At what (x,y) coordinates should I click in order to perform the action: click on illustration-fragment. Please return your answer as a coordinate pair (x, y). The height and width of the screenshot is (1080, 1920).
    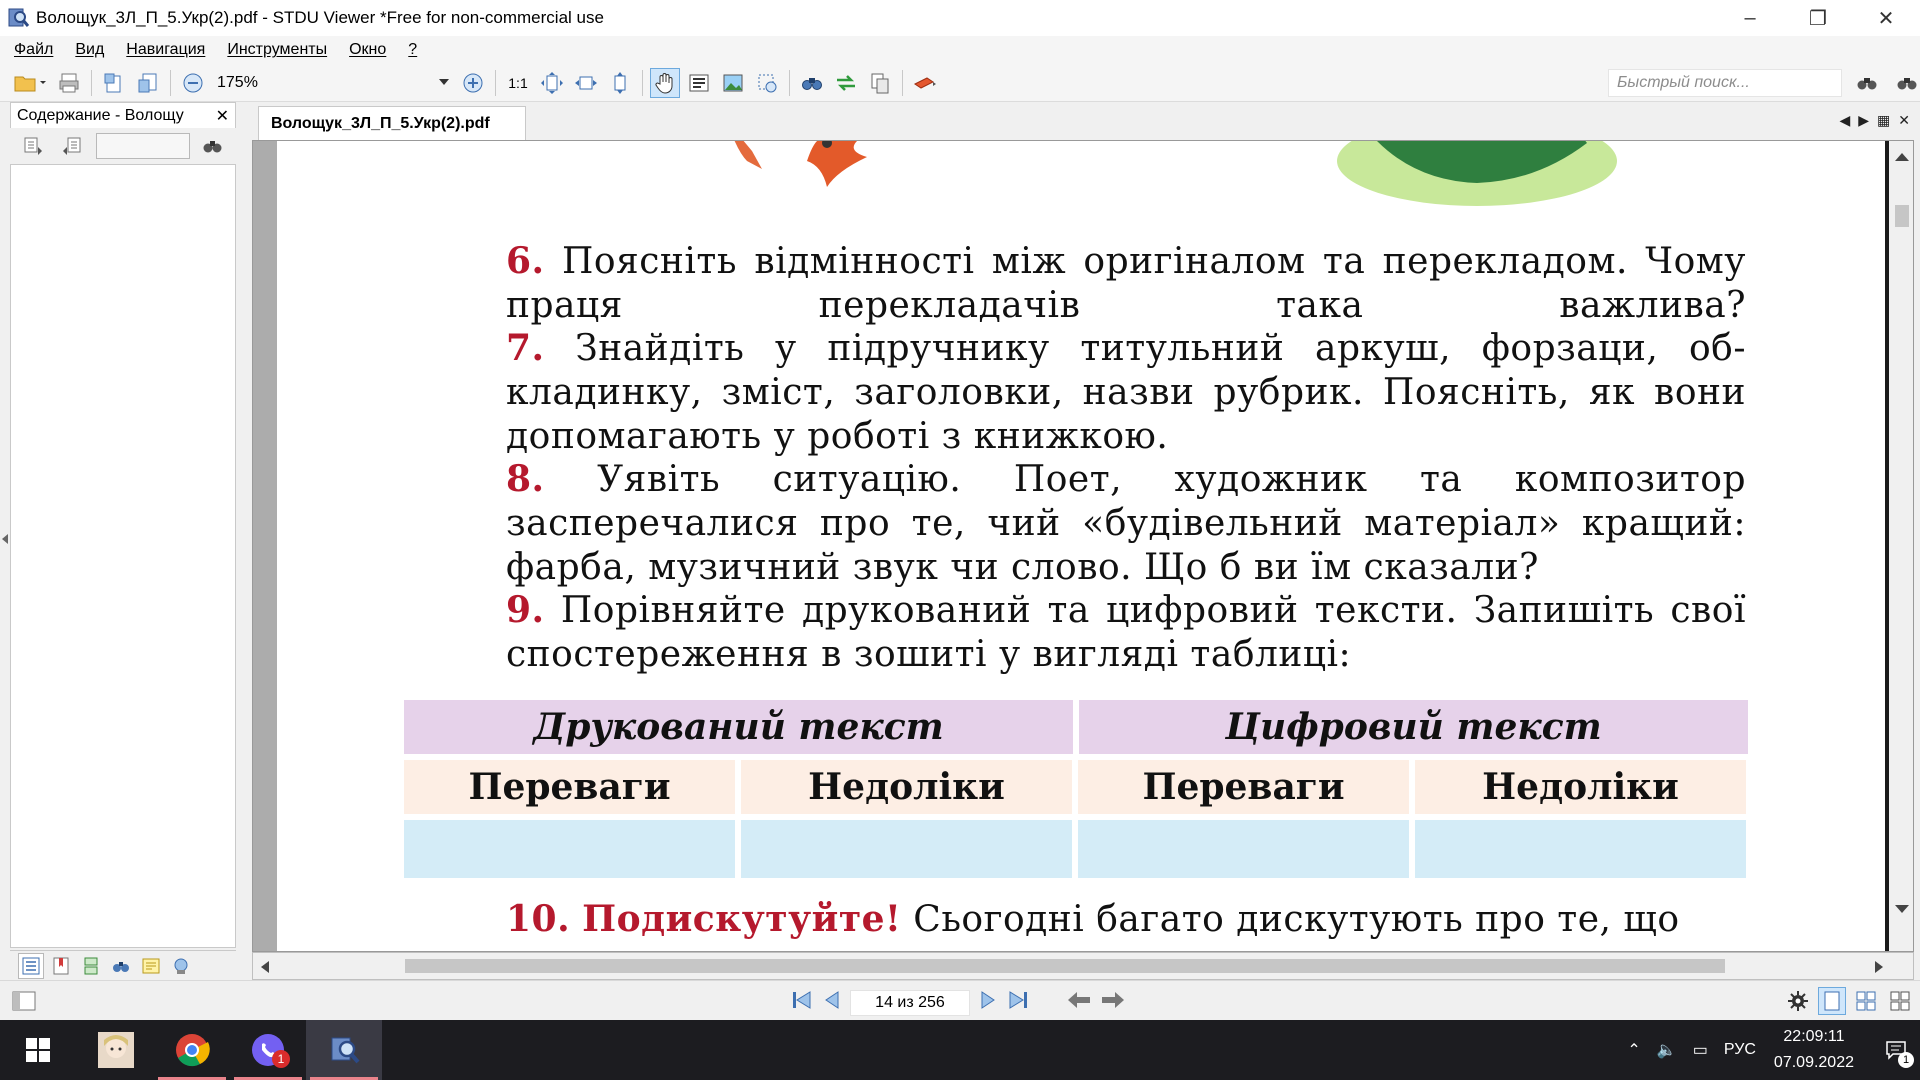
    Looking at the image, I should click on (800, 164).